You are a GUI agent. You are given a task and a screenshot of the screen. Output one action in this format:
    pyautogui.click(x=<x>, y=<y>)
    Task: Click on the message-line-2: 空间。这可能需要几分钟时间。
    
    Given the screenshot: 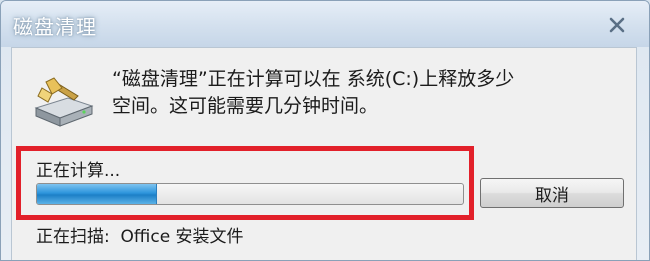 What is the action you would take?
    pyautogui.click(x=245, y=106)
    